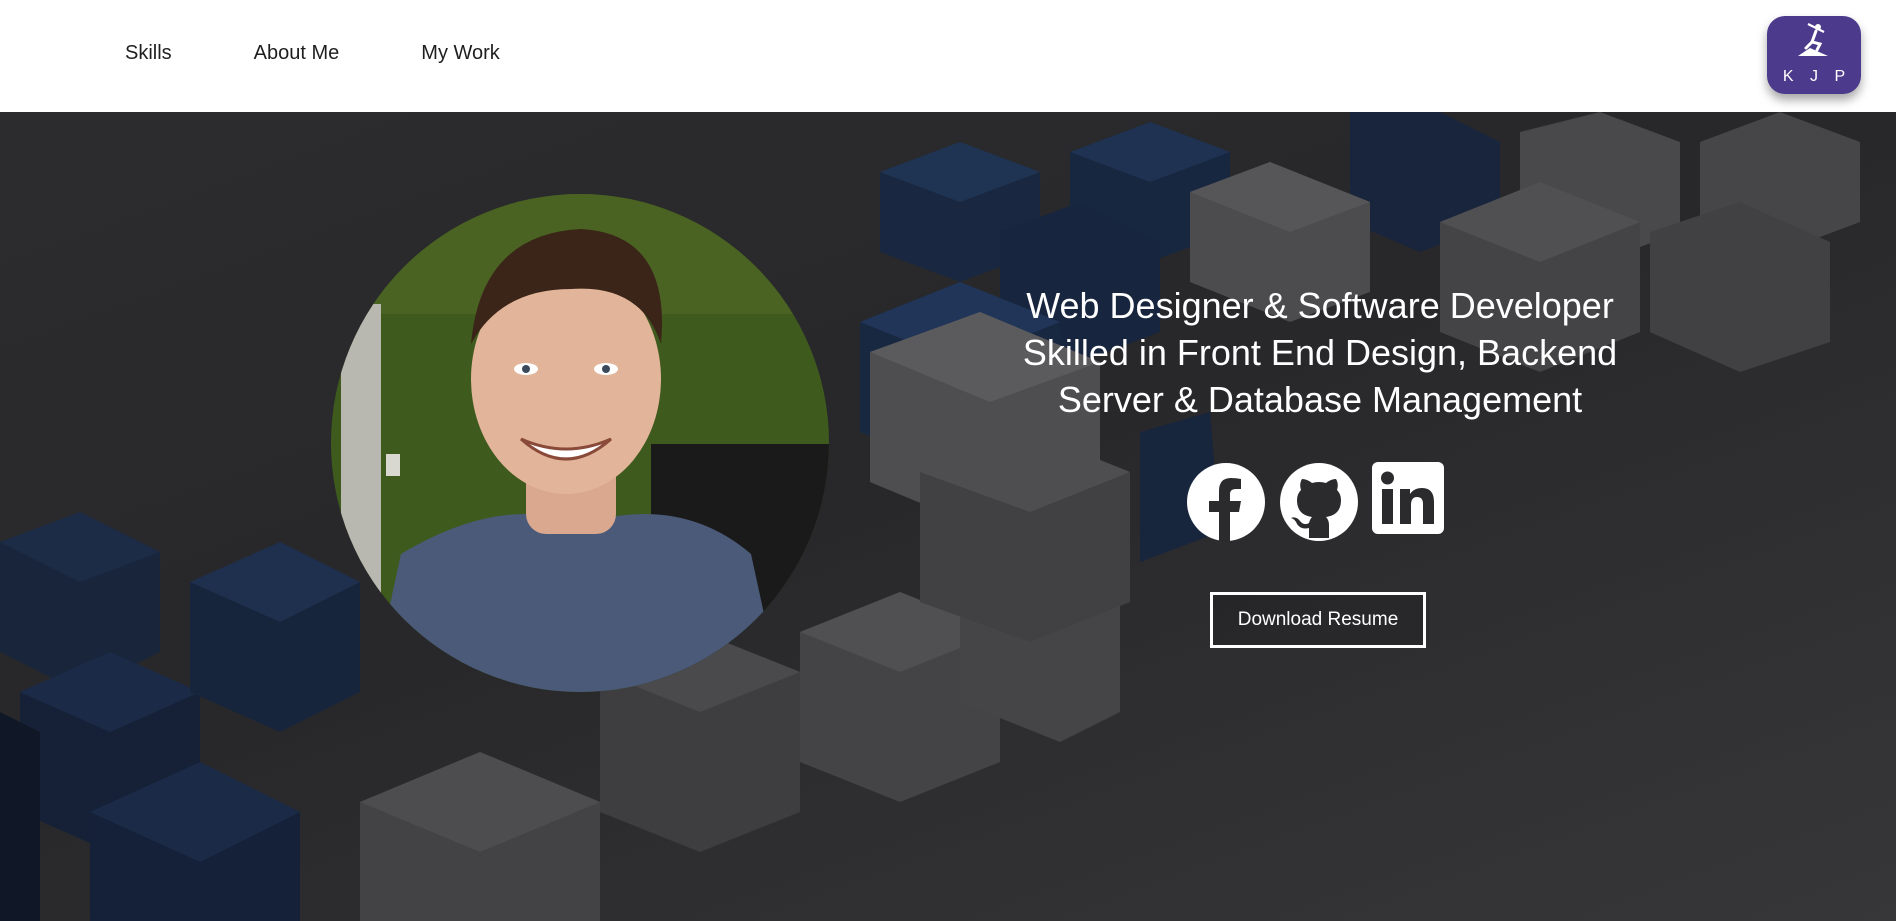 This screenshot has width=1896, height=921. I want to click on headline-line-2: Skilled in Front End Design, Backend, so click(1320, 352).